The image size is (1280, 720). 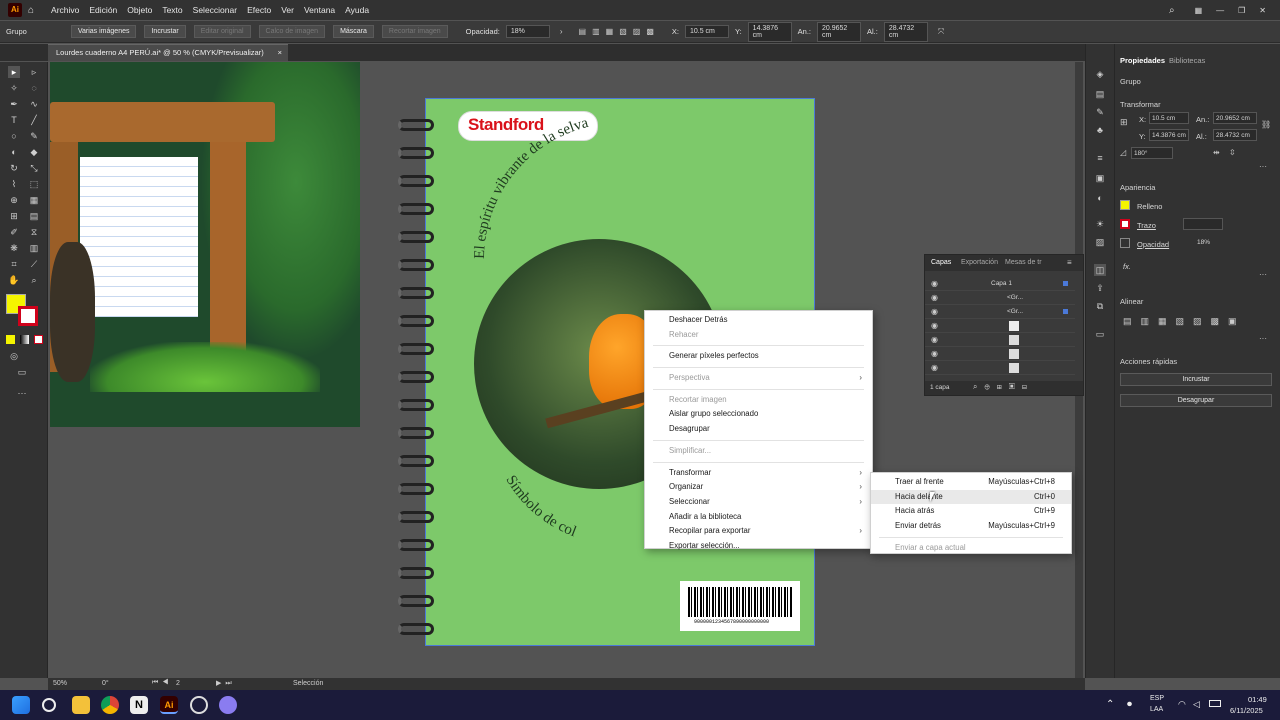 What do you see at coordinates (1184, 321) in the screenshot?
I see `align-icons: ▤▥▦▧▨▩▣` at bounding box center [1184, 321].